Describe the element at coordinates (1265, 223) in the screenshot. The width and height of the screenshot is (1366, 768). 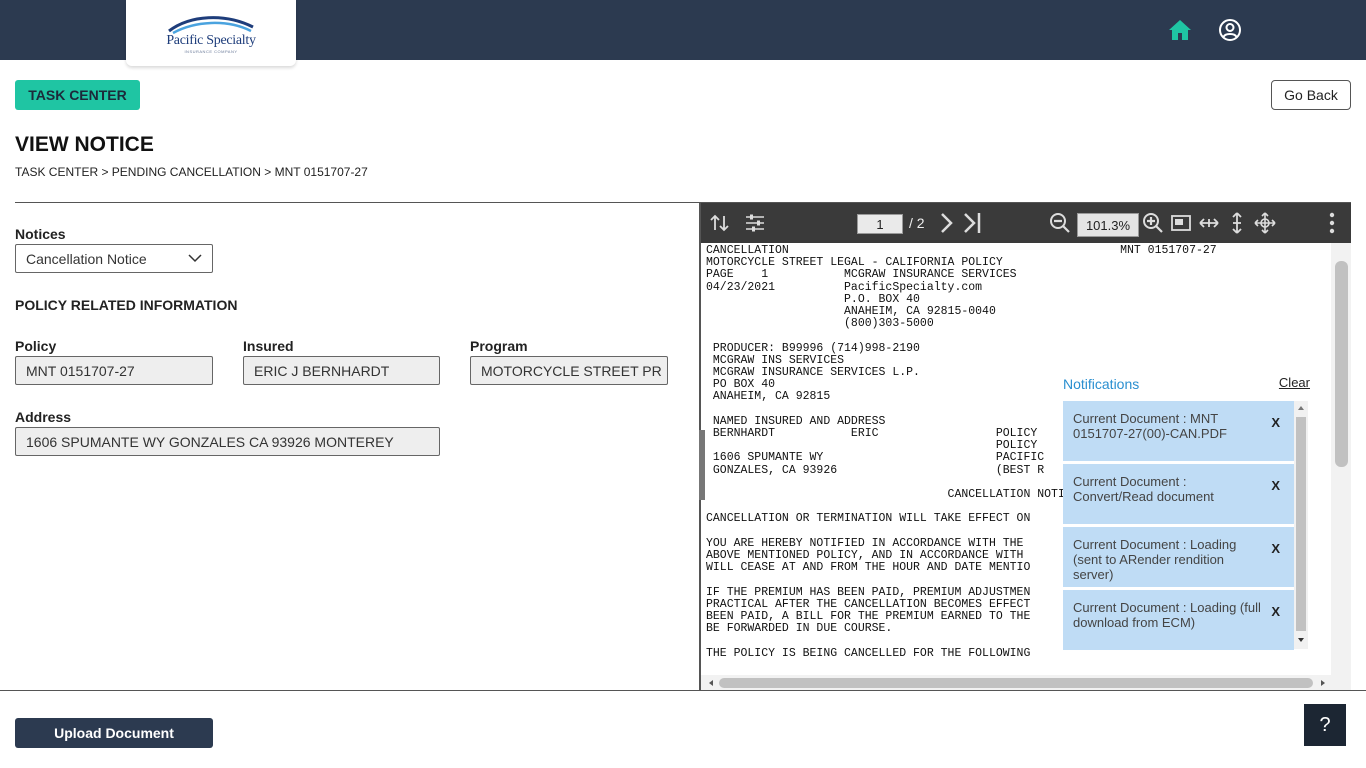
I see `pan-move-icon` at that location.